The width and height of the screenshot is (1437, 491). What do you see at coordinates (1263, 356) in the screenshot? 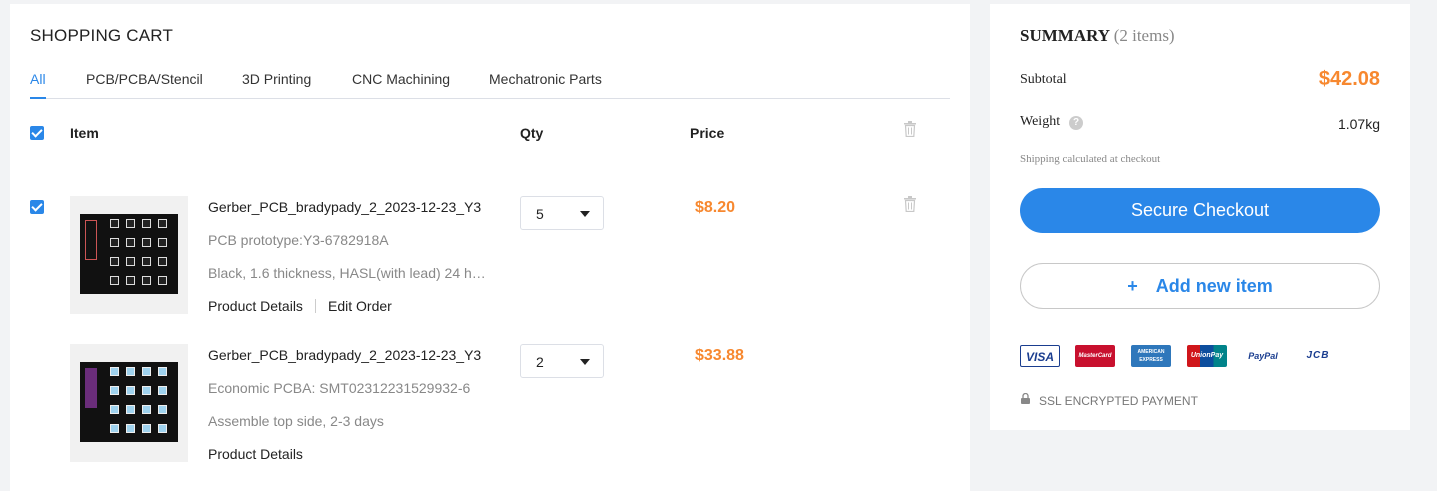
I see `paypal-icon: PayPal` at bounding box center [1263, 356].